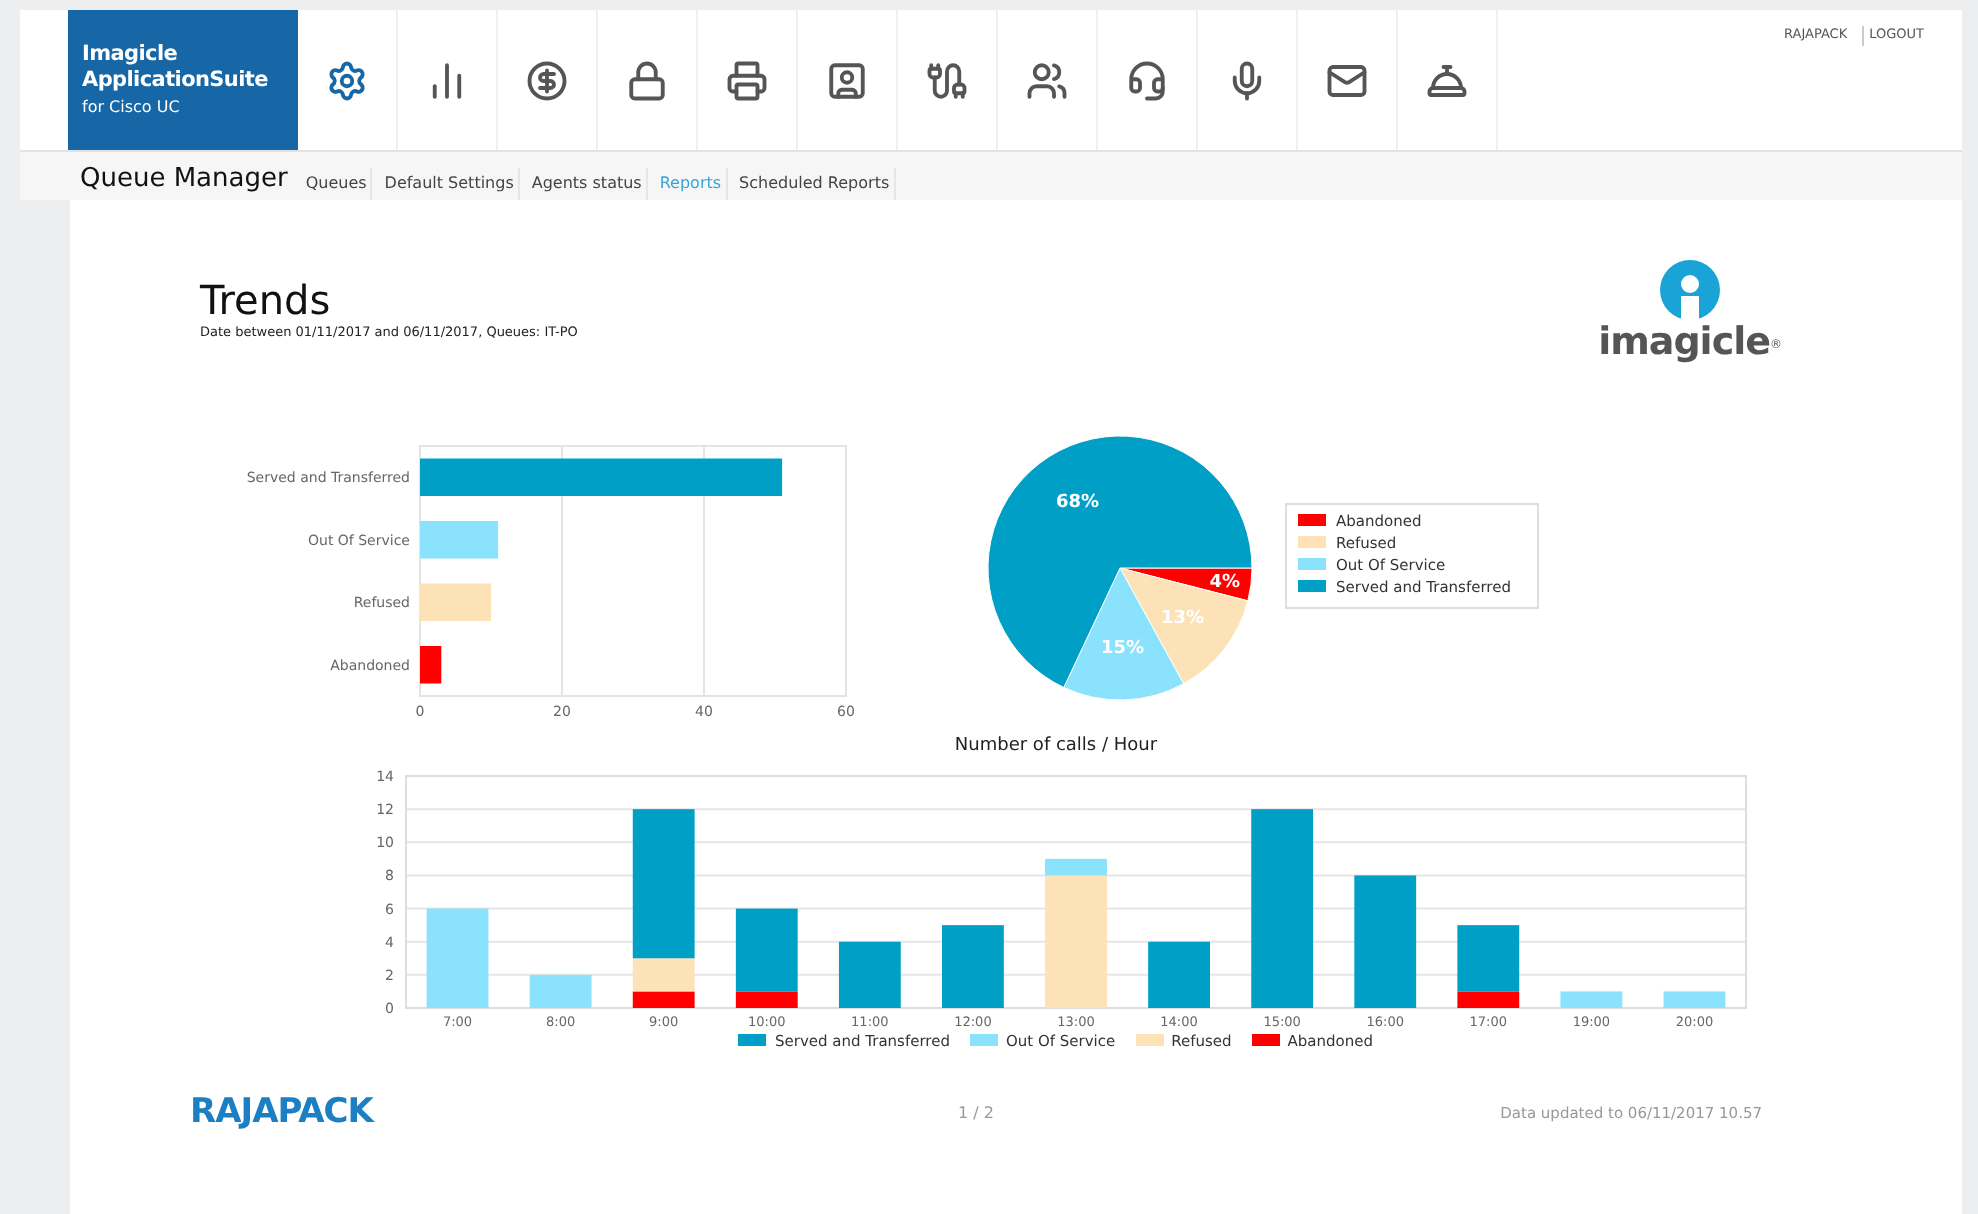 This screenshot has width=1978, height=1214. Describe the element at coordinates (1078, 503) in the screenshot. I see `data-label: 68%` at that location.